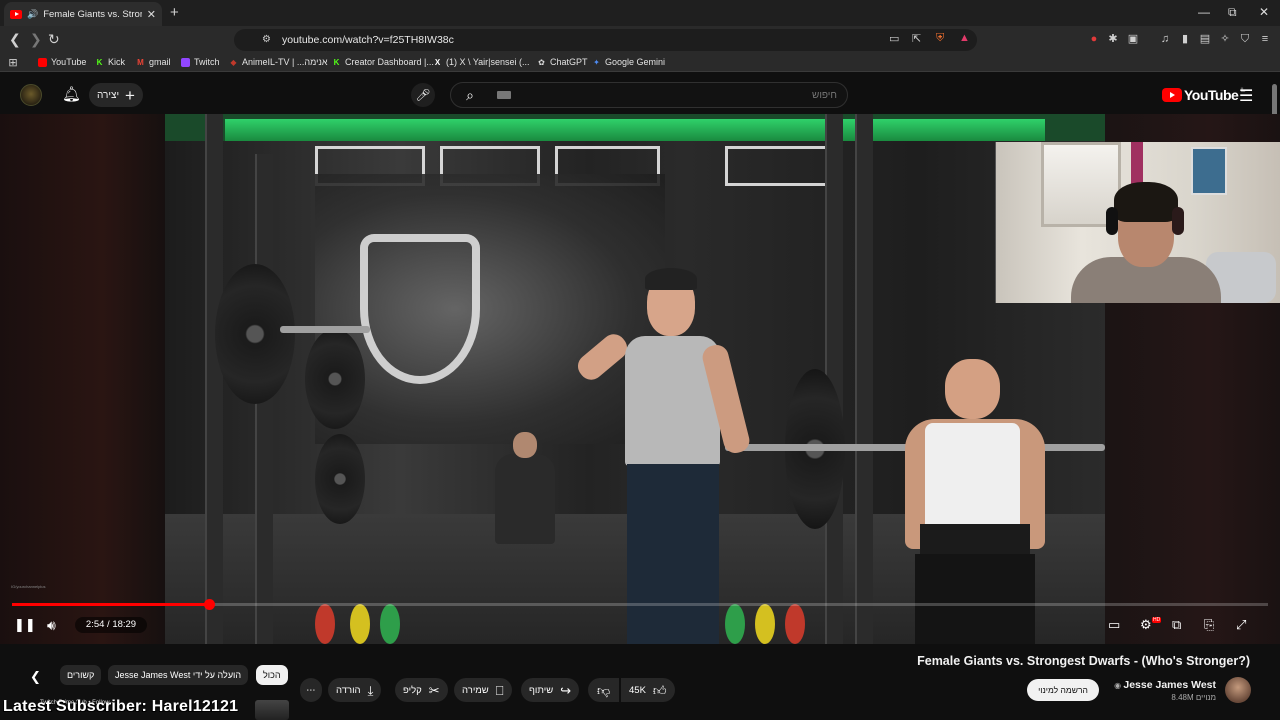  I want to click on share-icon: ↪, so click(566, 690).